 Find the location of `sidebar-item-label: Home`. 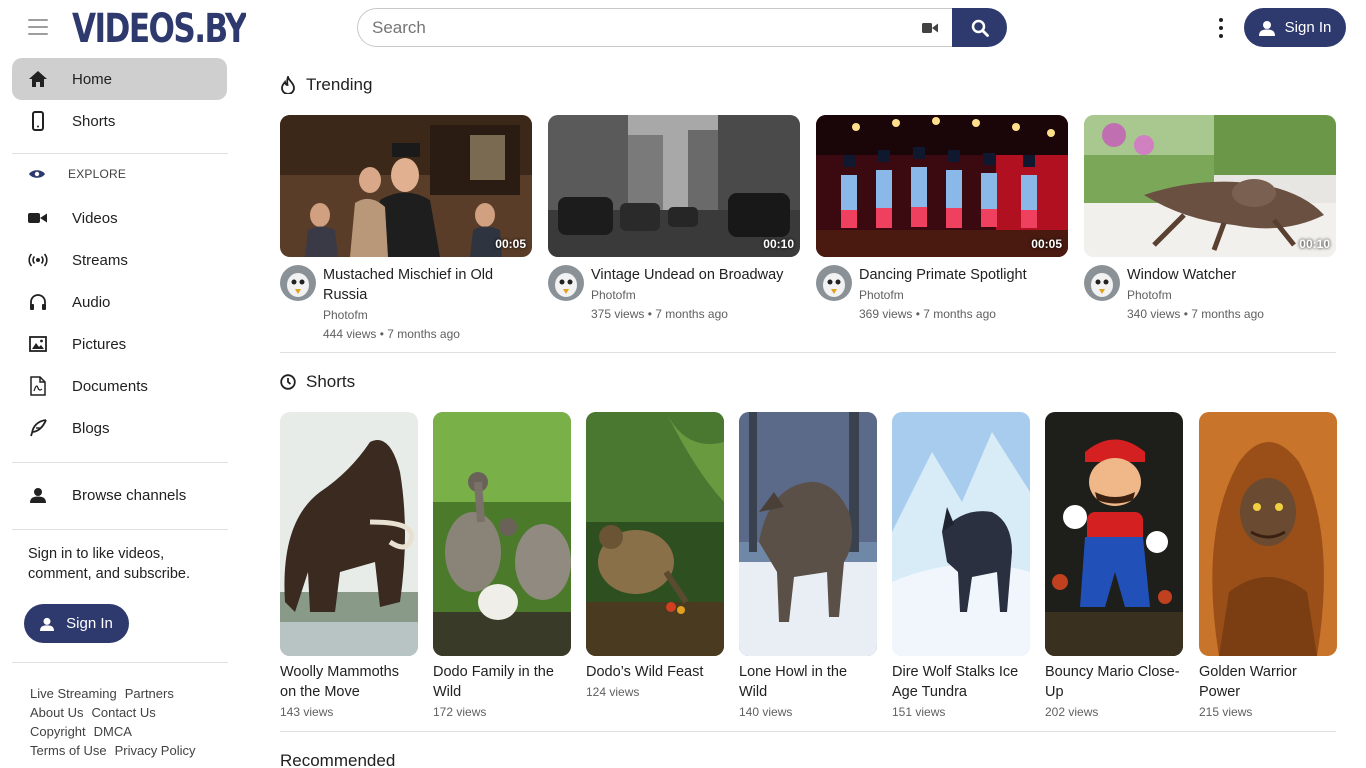

sidebar-item-label: Home is located at coordinates (92, 79).